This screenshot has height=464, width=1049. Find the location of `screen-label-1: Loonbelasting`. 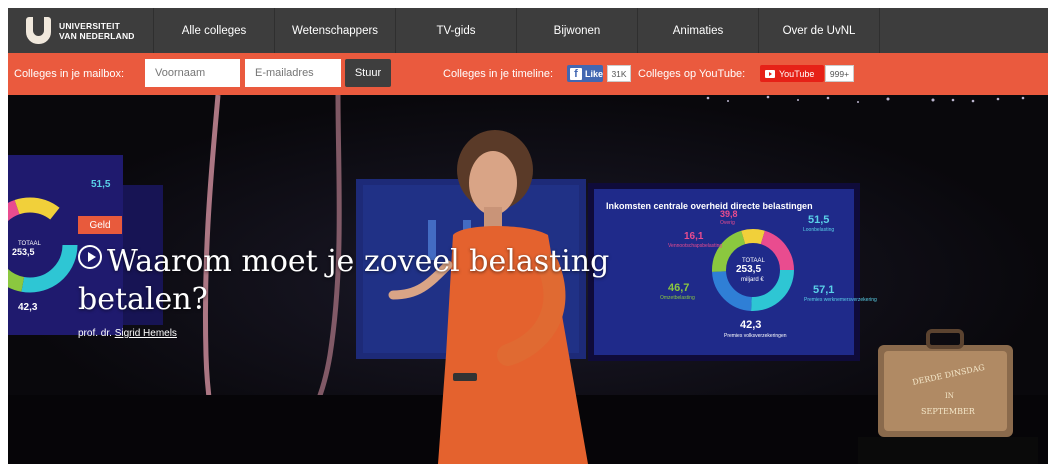

screen-label-1: Loonbelasting is located at coordinates (818, 230).